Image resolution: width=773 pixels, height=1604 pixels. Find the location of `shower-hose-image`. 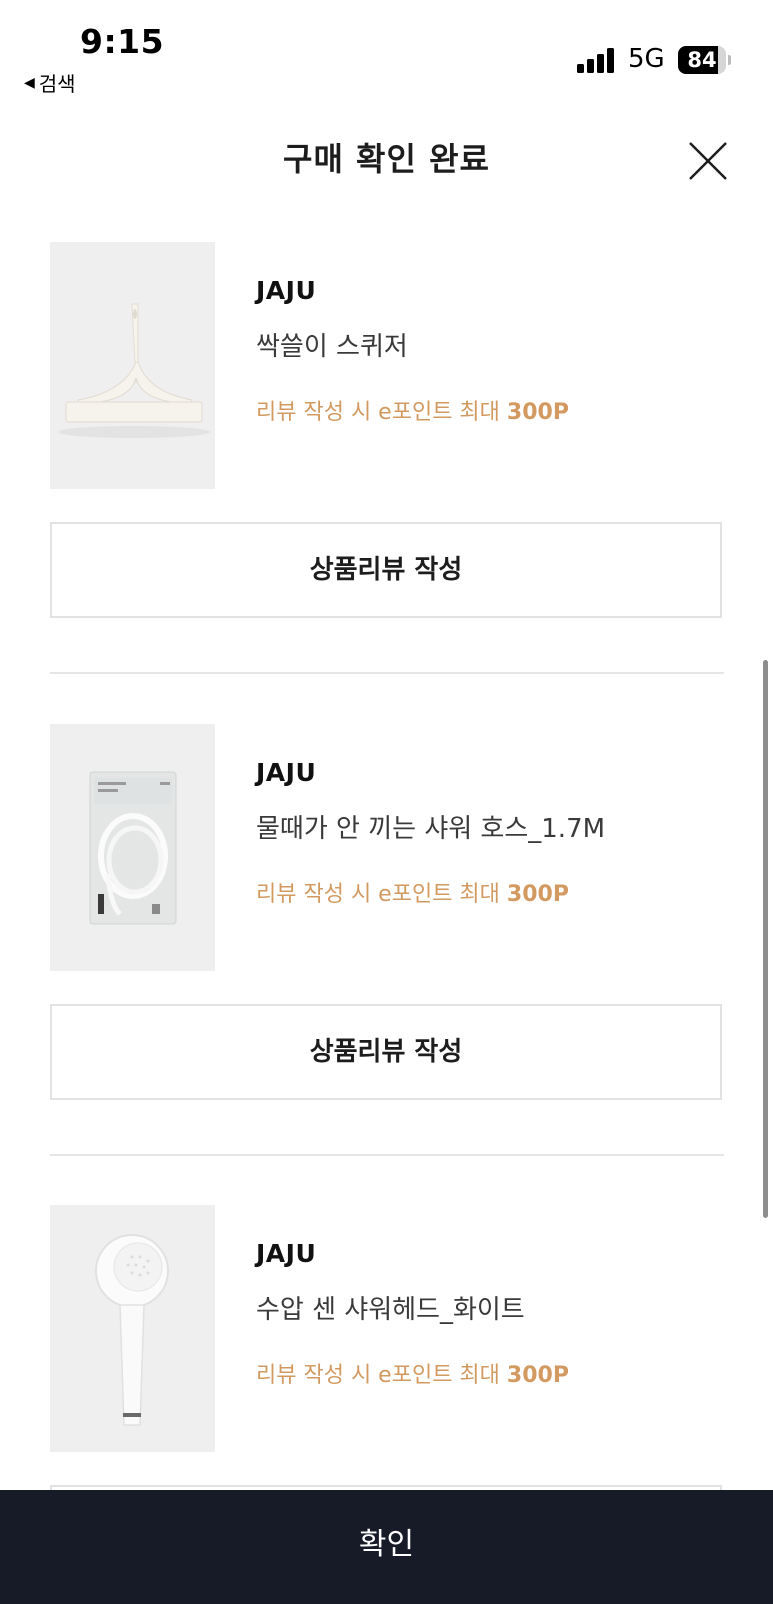

shower-hose-image is located at coordinates (132, 847).